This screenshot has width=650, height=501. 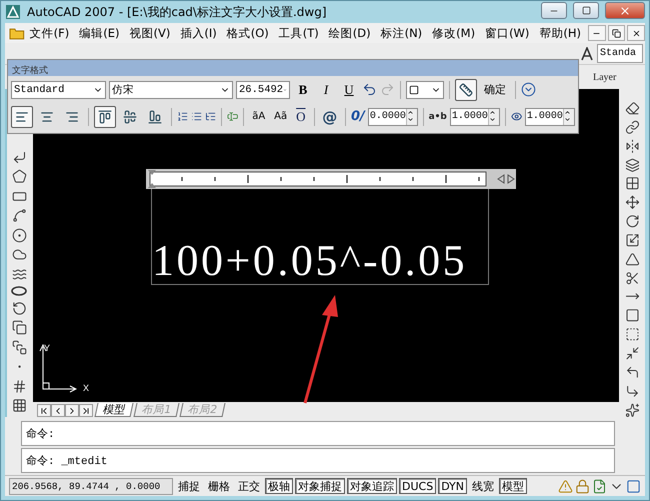 I want to click on menu-item: 插入(I), so click(x=198, y=33).